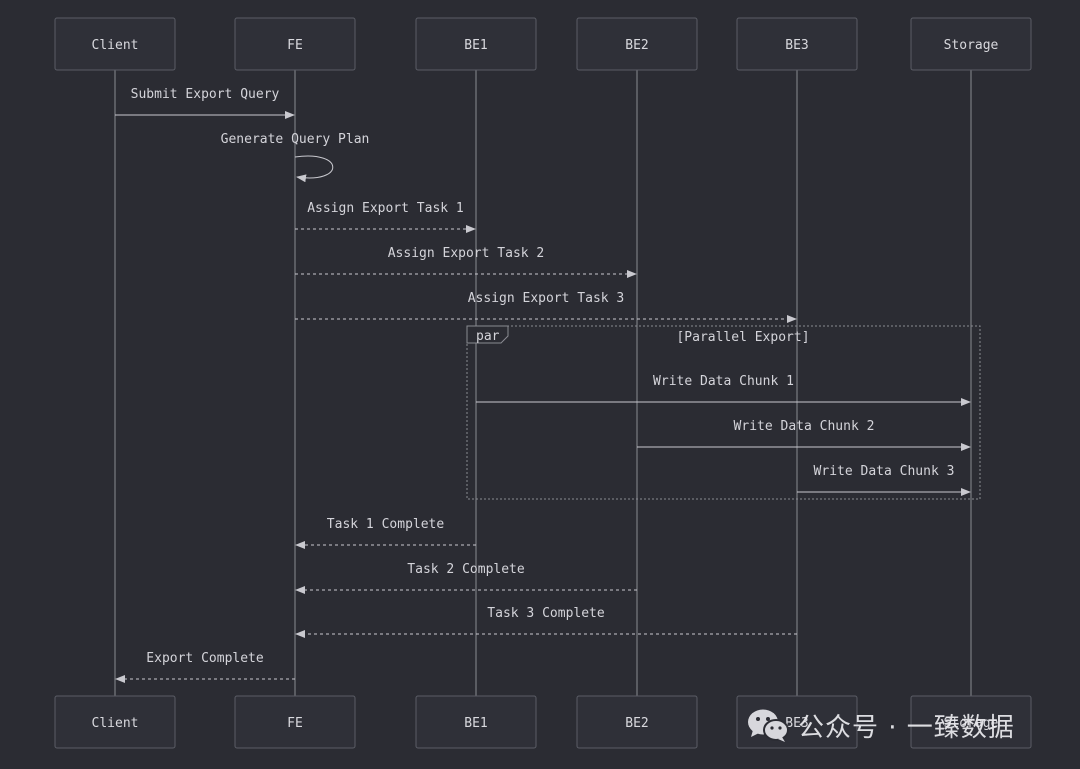 This screenshot has width=1080, height=769. I want to click on actor-client-bottom: Client, so click(115, 722).